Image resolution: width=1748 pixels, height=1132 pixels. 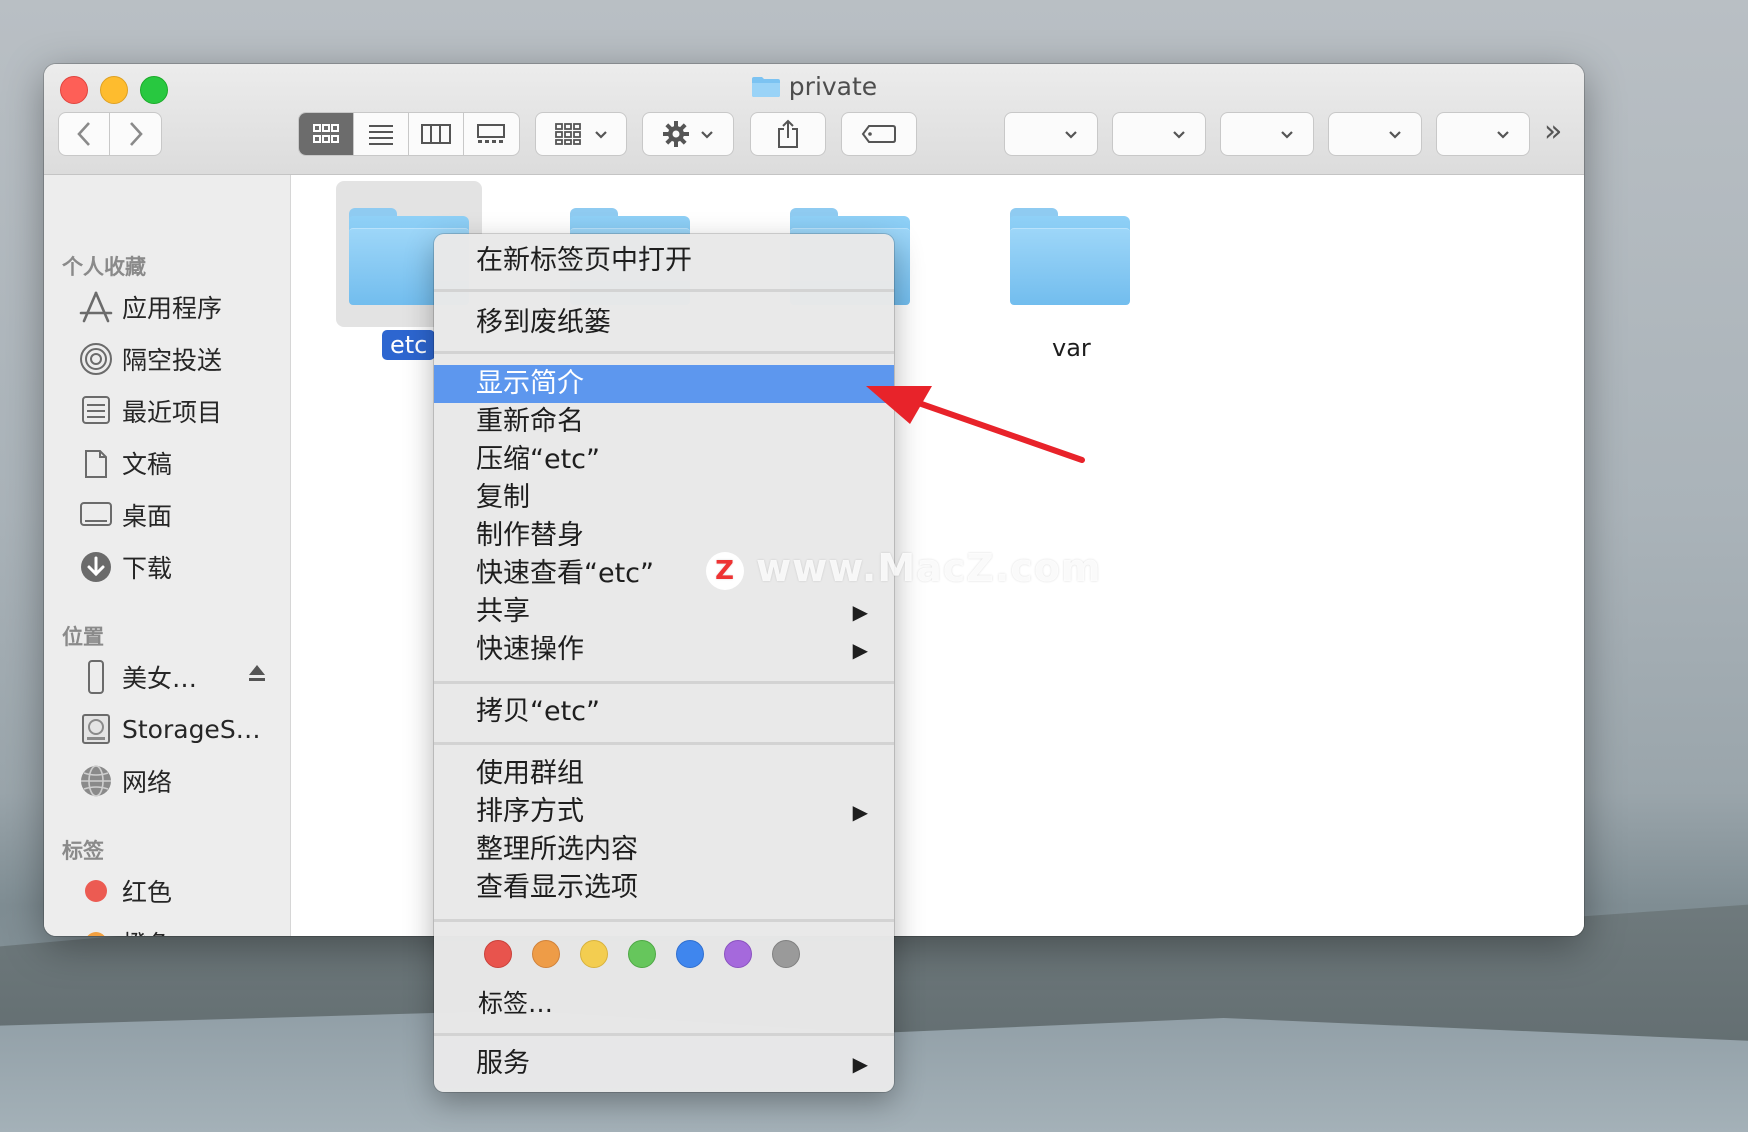 I want to click on sidebar-item-label: 网络, so click(x=147, y=782).